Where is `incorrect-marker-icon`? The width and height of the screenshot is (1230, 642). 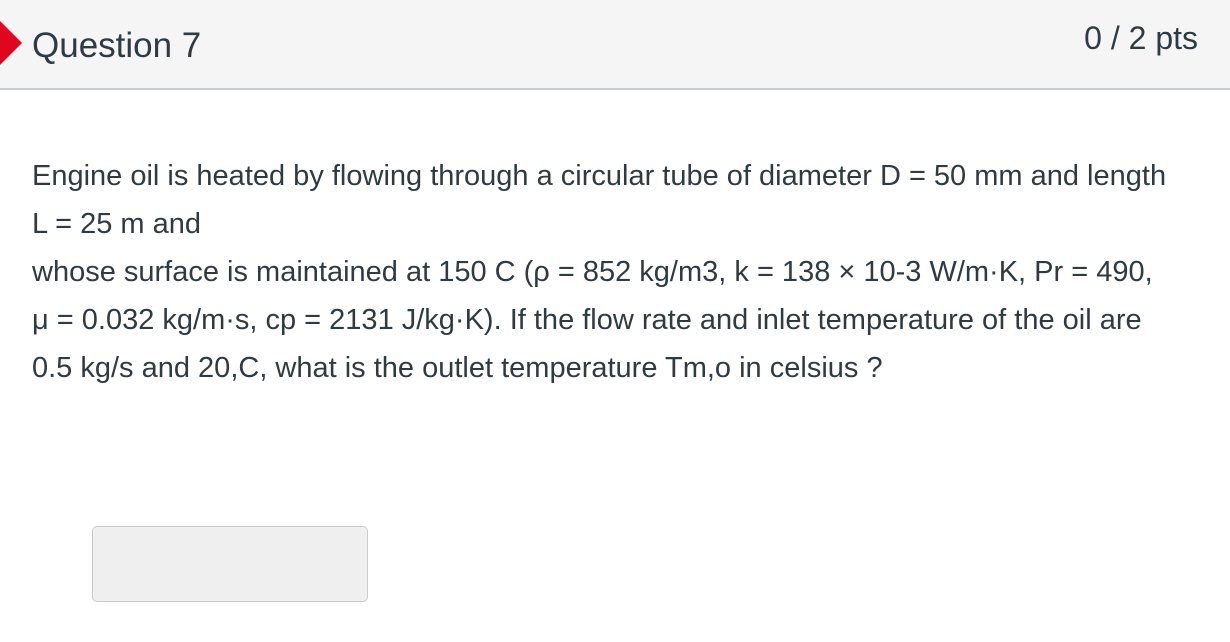
incorrect-marker-icon is located at coordinates (11, 43).